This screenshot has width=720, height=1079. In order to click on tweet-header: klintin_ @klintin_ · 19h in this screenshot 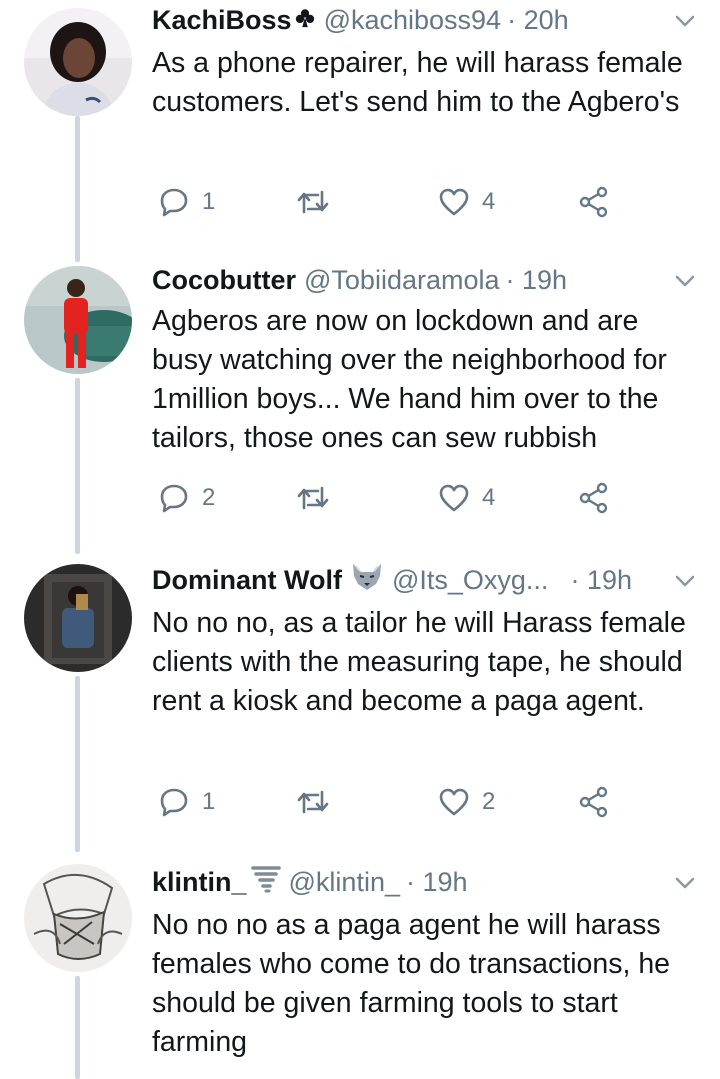, I will do `click(411, 882)`.